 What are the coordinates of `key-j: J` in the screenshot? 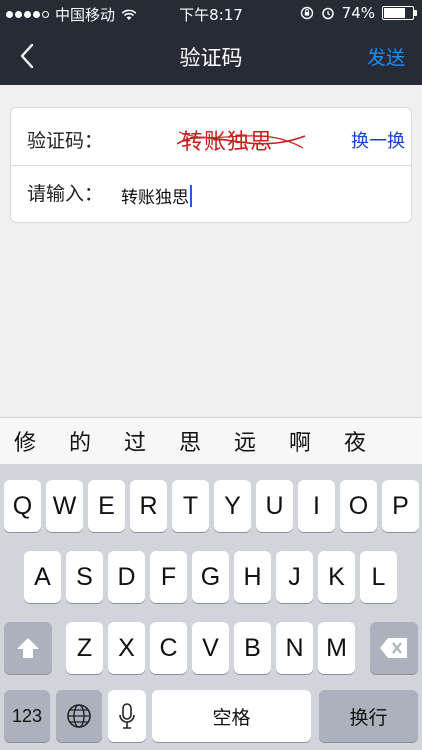 It's located at (294, 577).